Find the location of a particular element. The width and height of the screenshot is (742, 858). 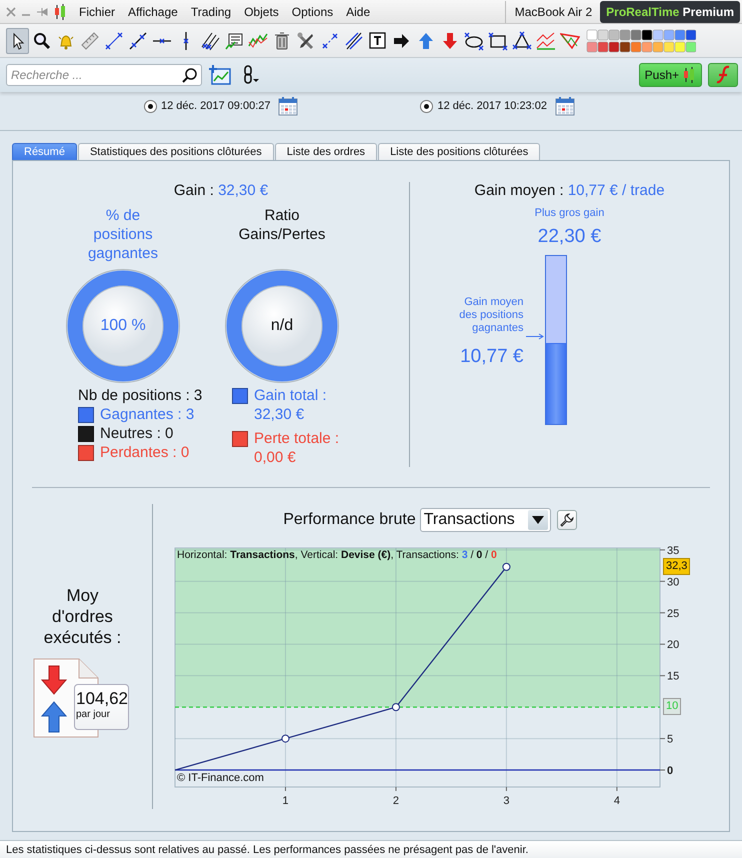

max-gain-label: Plus gros gain is located at coordinates (570, 213).